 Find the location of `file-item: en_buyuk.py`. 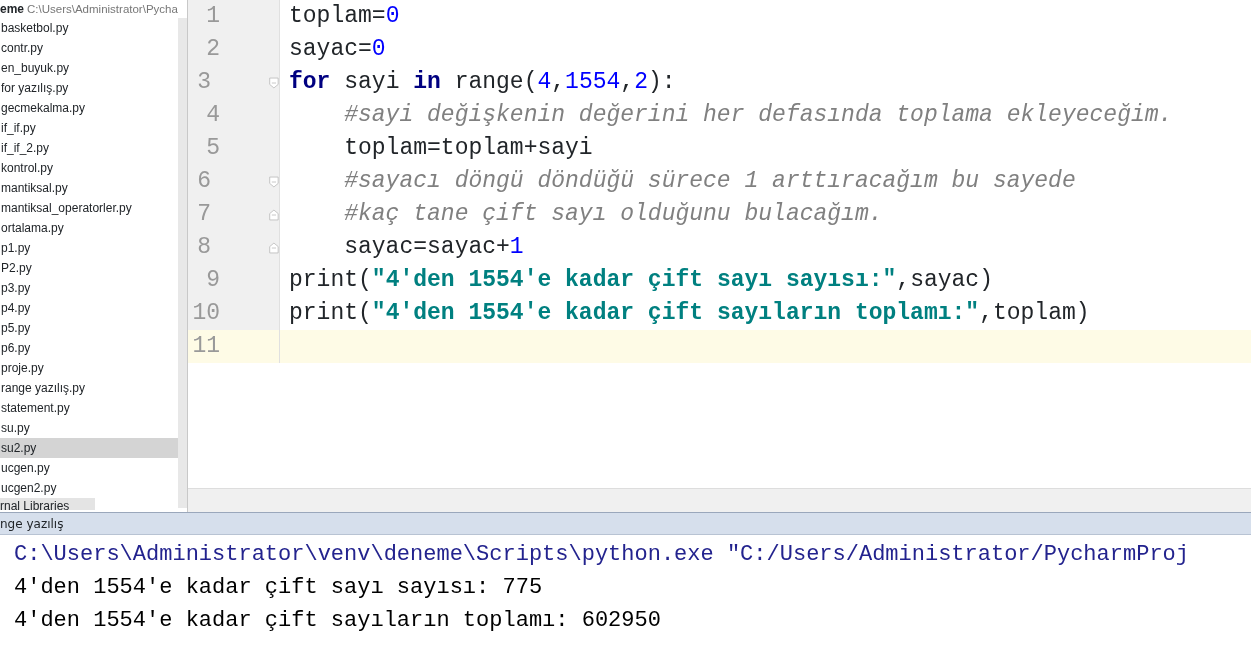

file-item: en_buyuk.py is located at coordinates (89, 68).